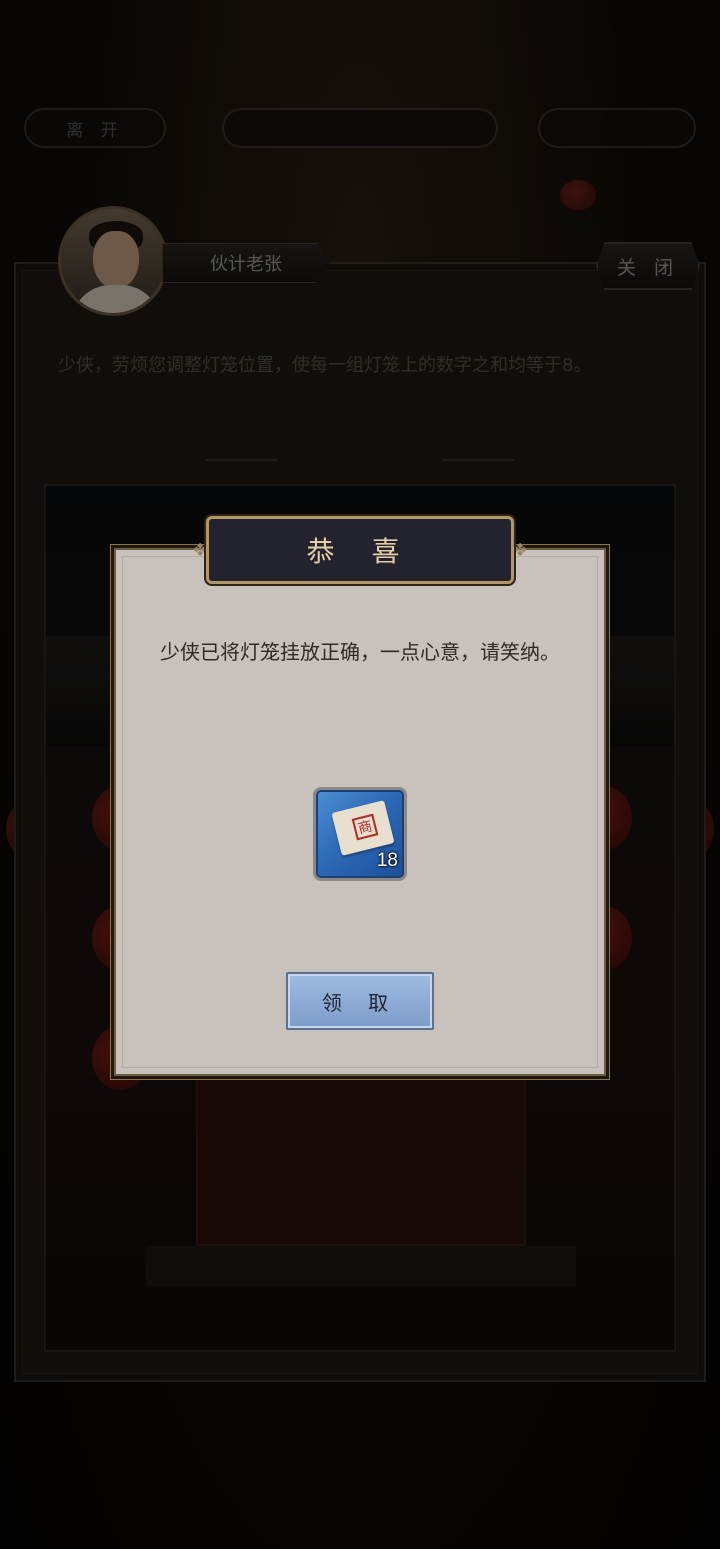 This screenshot has width=720, height=1549. Describe the element at coordinates (95, 128) in the screenshot. I see `leave-button: 离 开` at that location.